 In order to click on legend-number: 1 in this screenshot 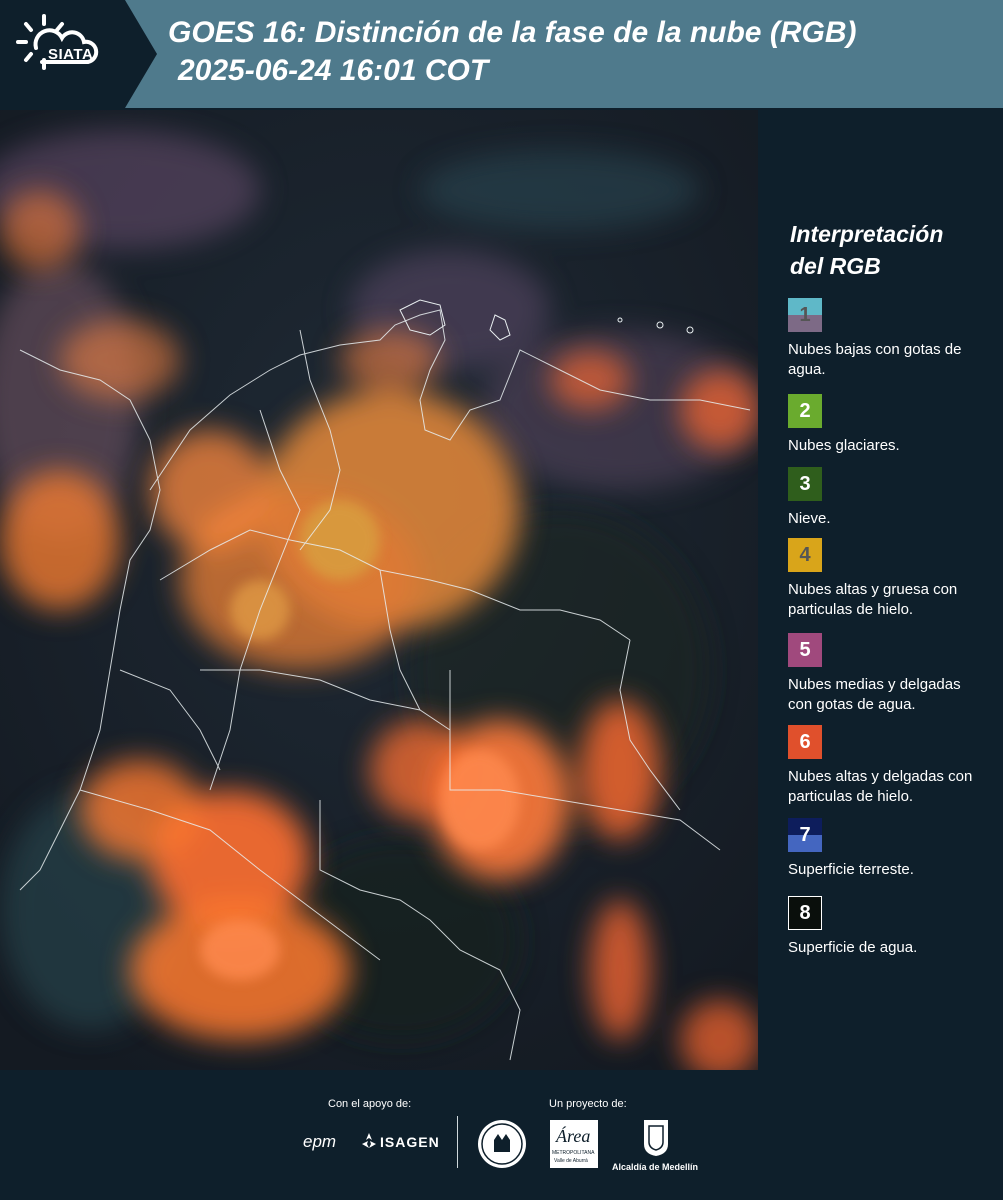, I will do `click(805, 314)`.